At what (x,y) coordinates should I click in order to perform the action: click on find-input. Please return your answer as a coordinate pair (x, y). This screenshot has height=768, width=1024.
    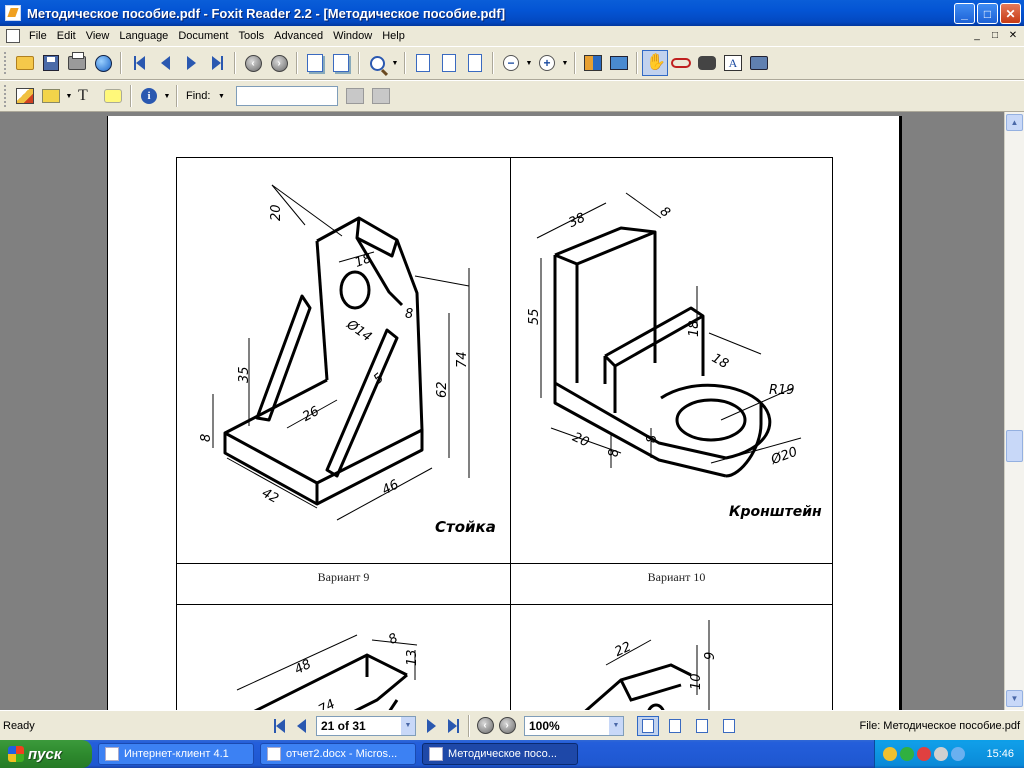
    Looking at the image, I should click on (287, 96).